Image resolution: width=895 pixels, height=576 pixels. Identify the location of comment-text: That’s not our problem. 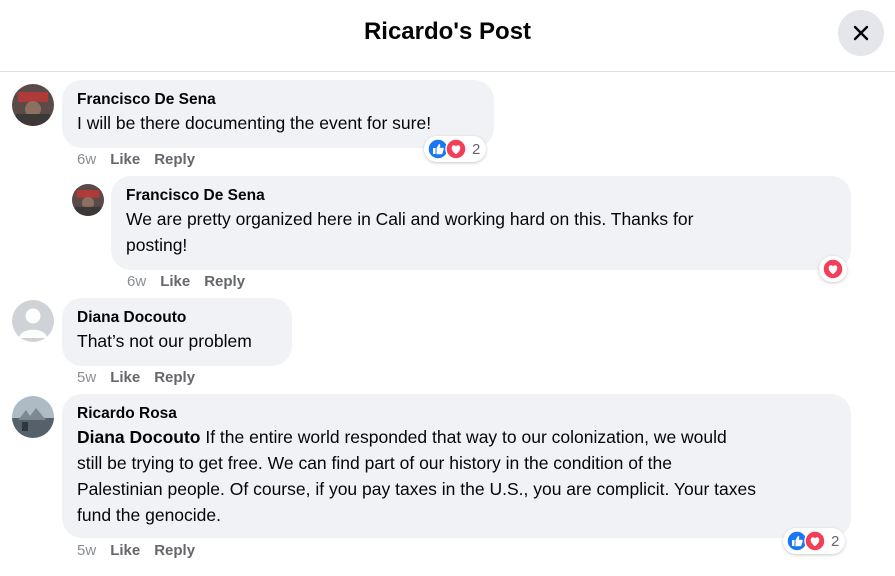
(164, 341).